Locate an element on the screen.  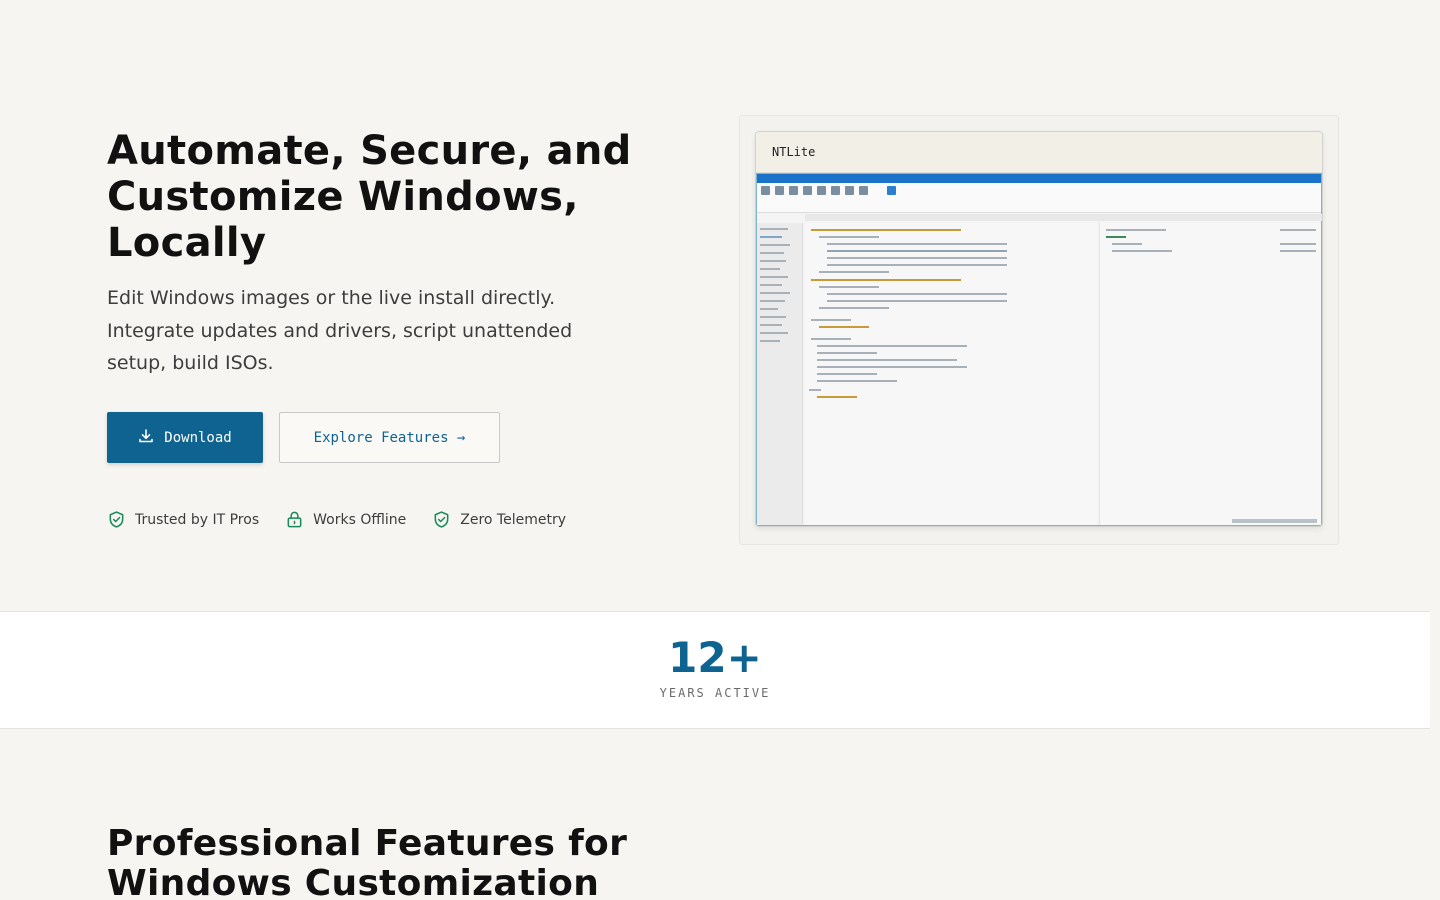
badge-trusted: Trusted by IT Pros is located at coordinates (183, 519).